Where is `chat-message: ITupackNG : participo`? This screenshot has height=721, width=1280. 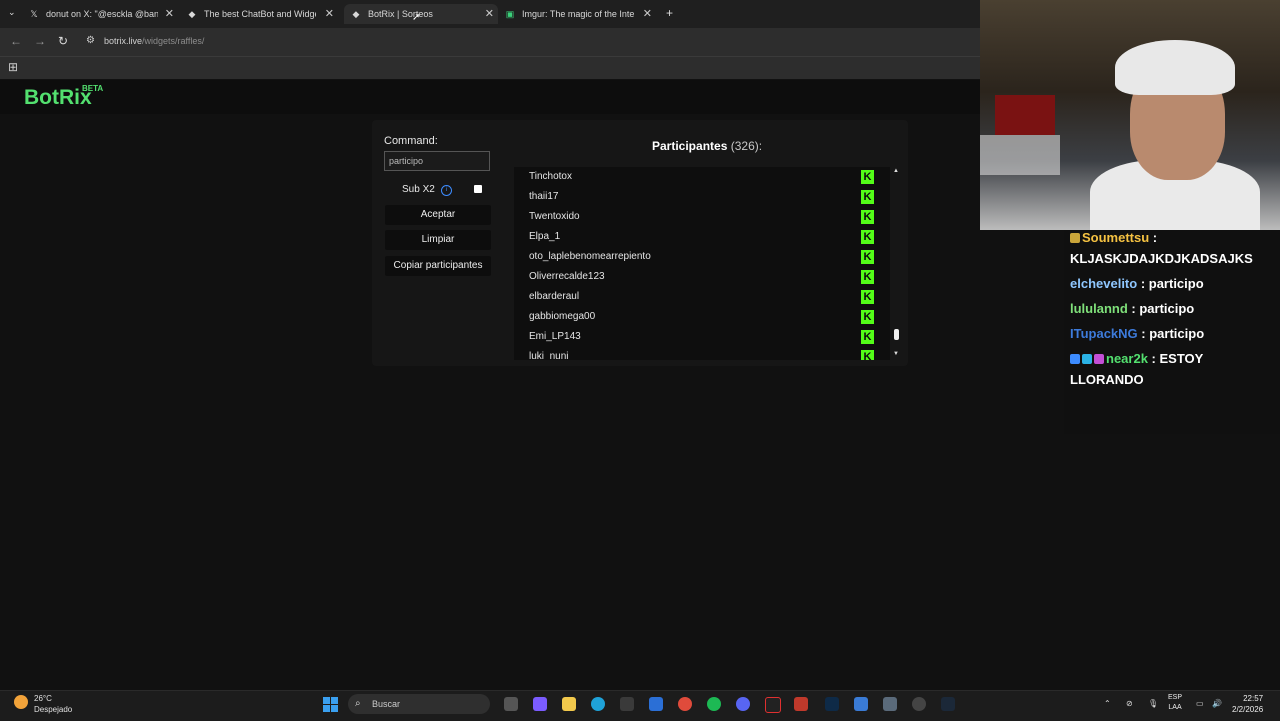 chat-message: ITupackNG : participo is located at coordinates (1137, 333).